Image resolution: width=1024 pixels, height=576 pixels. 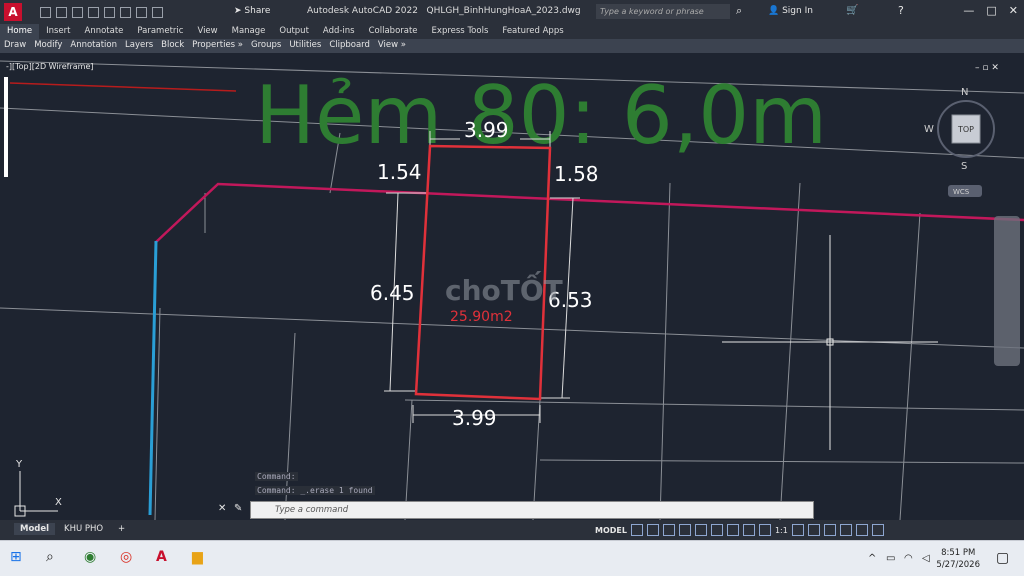 What do you see at coordinates (890, 558) in the screenshot?
I see `network-icon: ▭` at bounding box center [890, 558].